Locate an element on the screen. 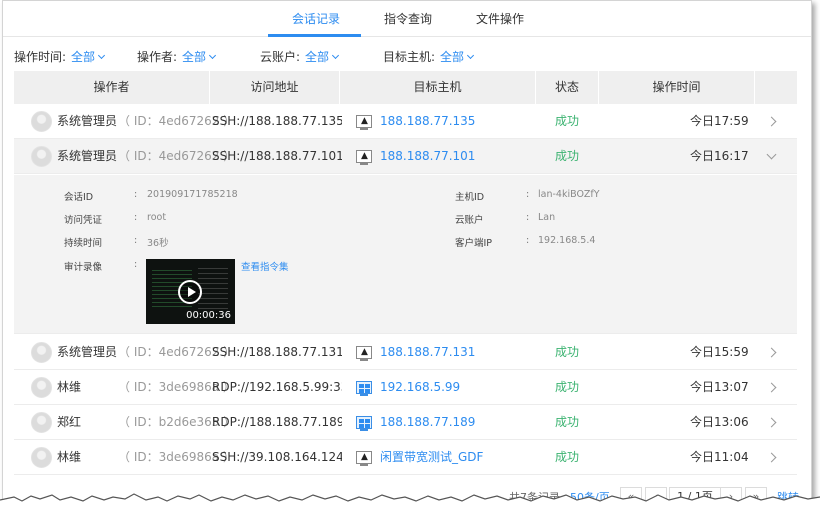 The height and width of the screenshot is (517, 820). access-address: SSH://188.188.77.101:22 is located at coordinates (277, 156).